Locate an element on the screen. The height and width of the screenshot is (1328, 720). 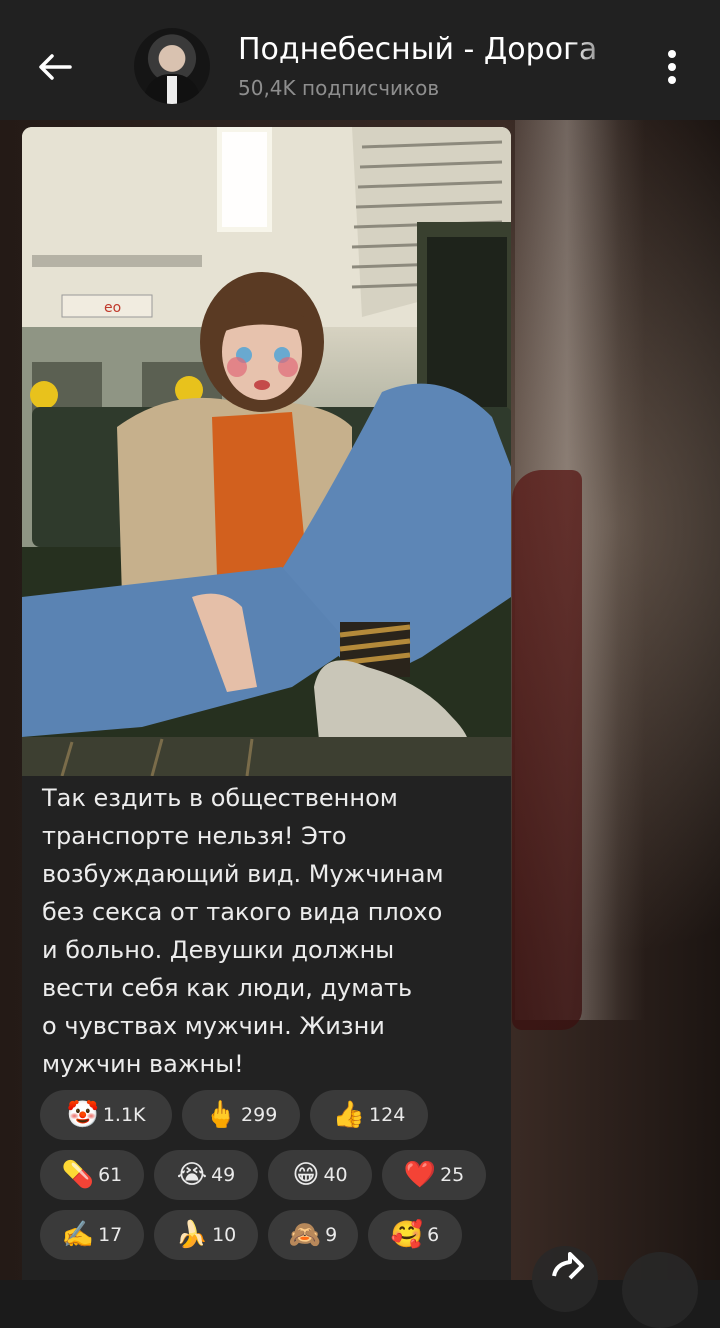
reaction-count: 25 is located at coordinates (452, 1175).